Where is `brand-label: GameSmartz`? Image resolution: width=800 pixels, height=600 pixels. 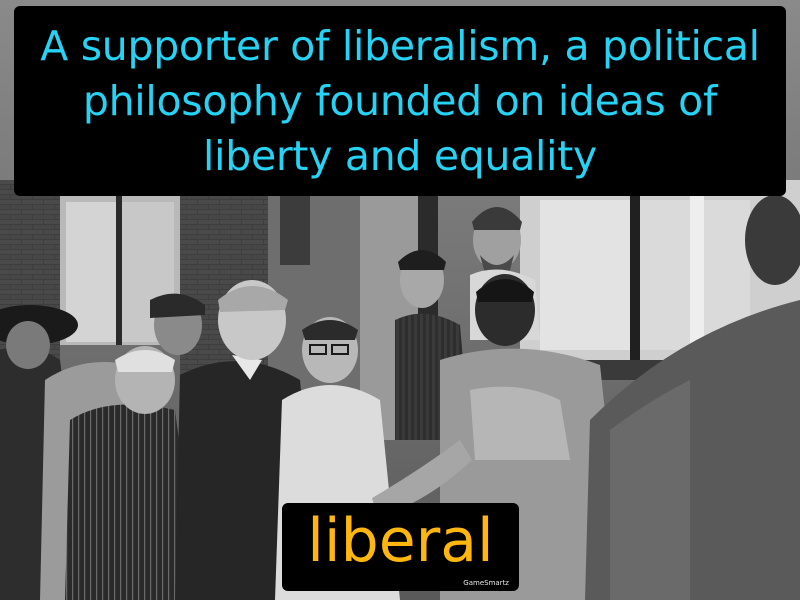 brand-label: GameSmartz is located at coordinates (486, 583).